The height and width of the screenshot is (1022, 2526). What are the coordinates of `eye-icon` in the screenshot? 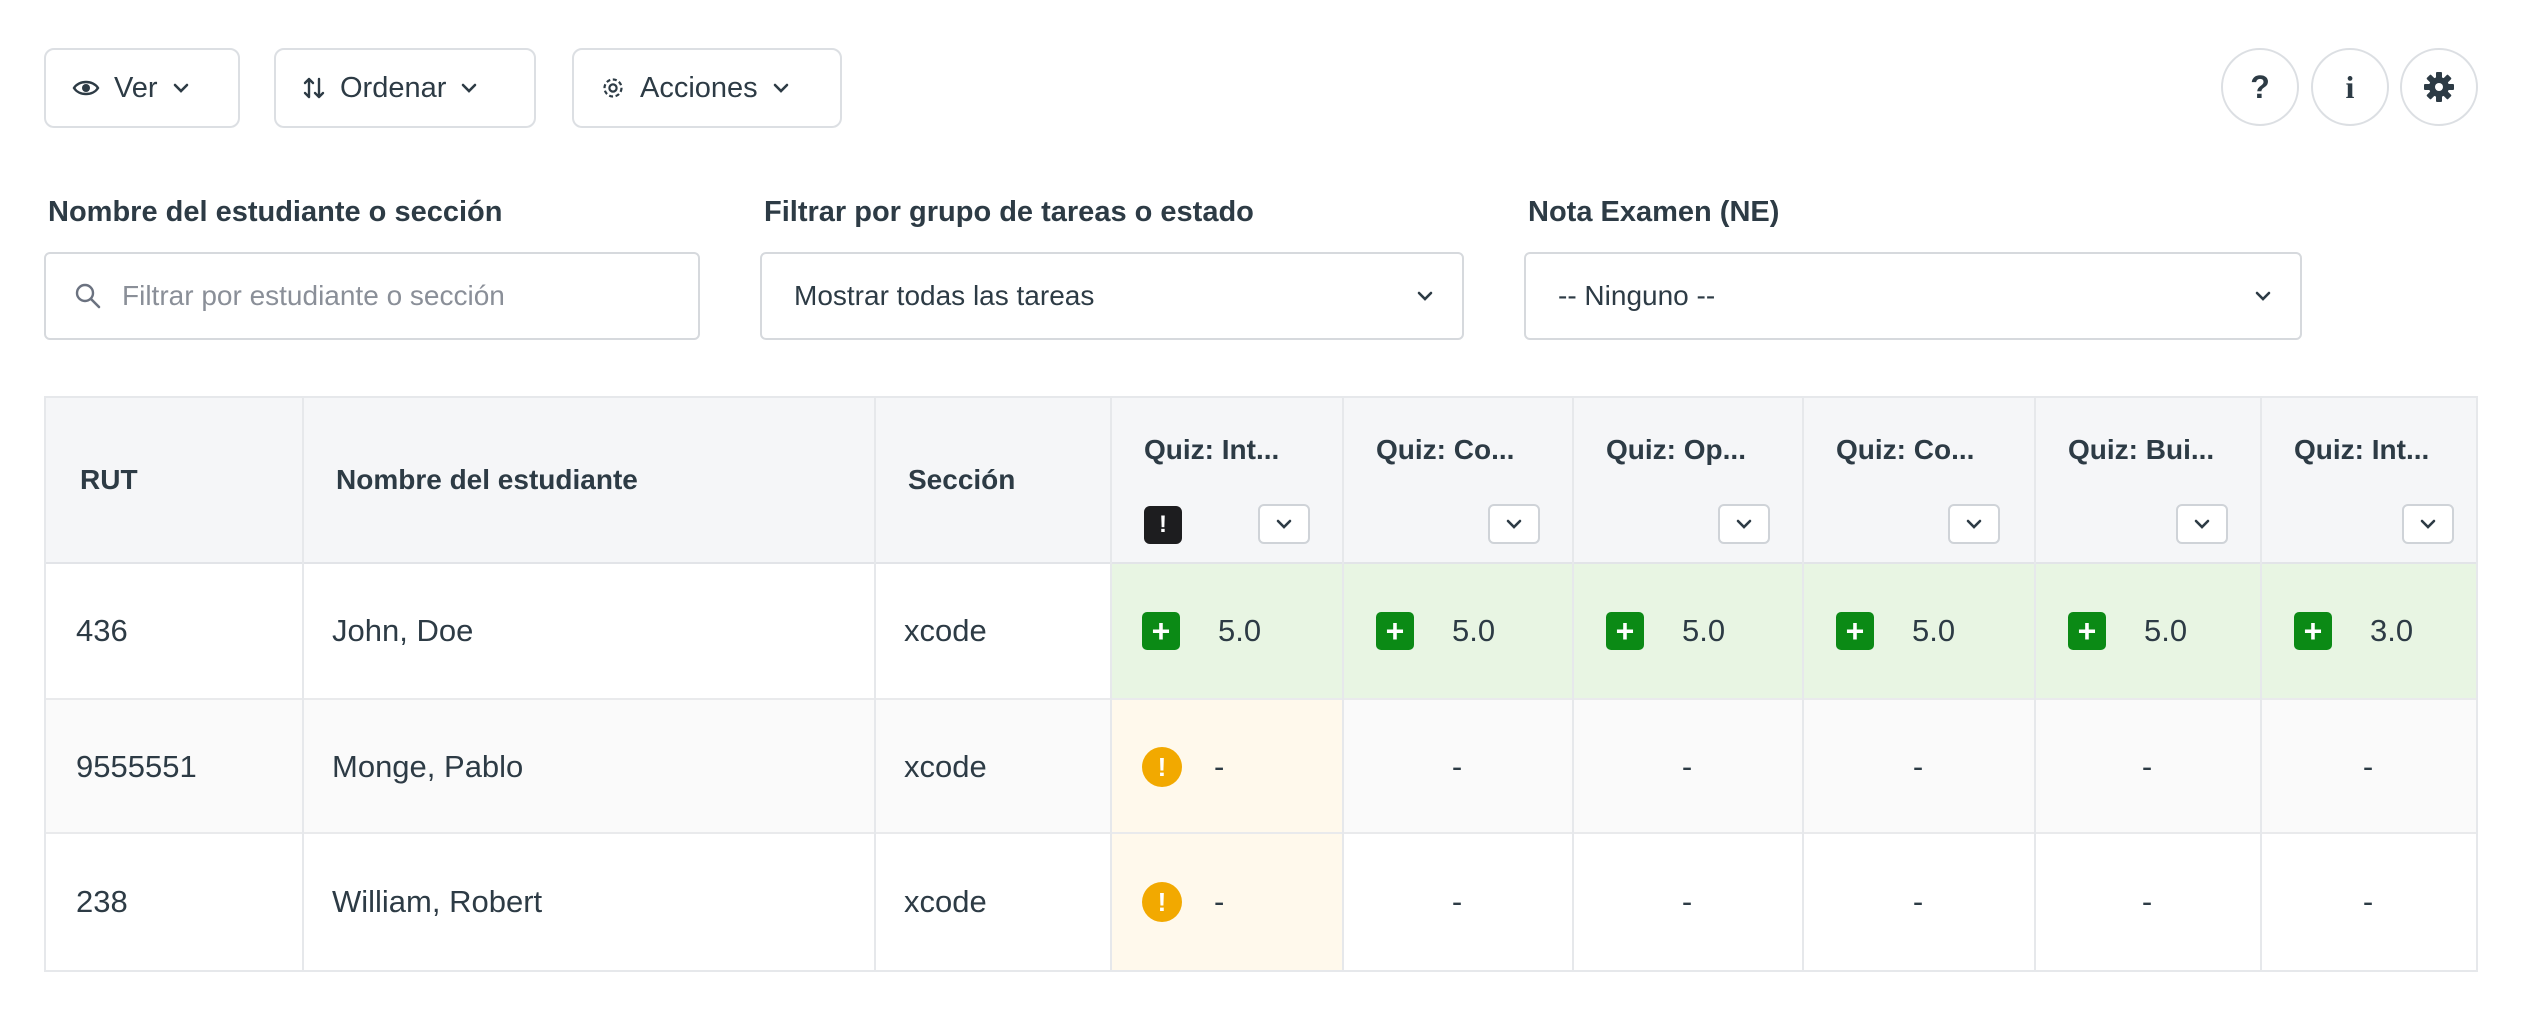 It's located at (86, 88).